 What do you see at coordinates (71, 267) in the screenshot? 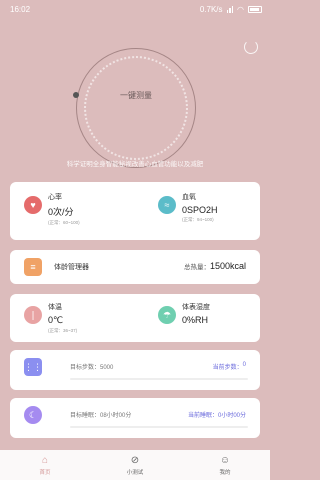
I see `weight-manager-title: 体龄管理器` at bounding box center [71, 267].